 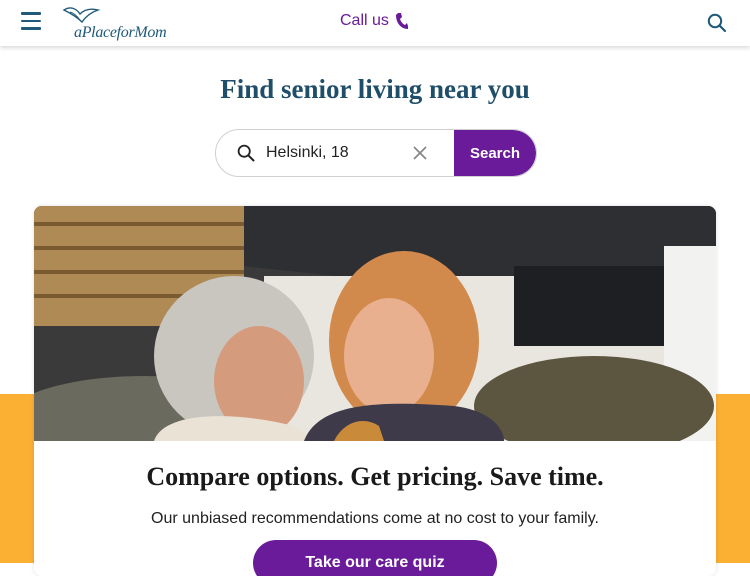 I want to click on card-title: Compare options. Get pricing. Save time., so click(x=375, y=476).